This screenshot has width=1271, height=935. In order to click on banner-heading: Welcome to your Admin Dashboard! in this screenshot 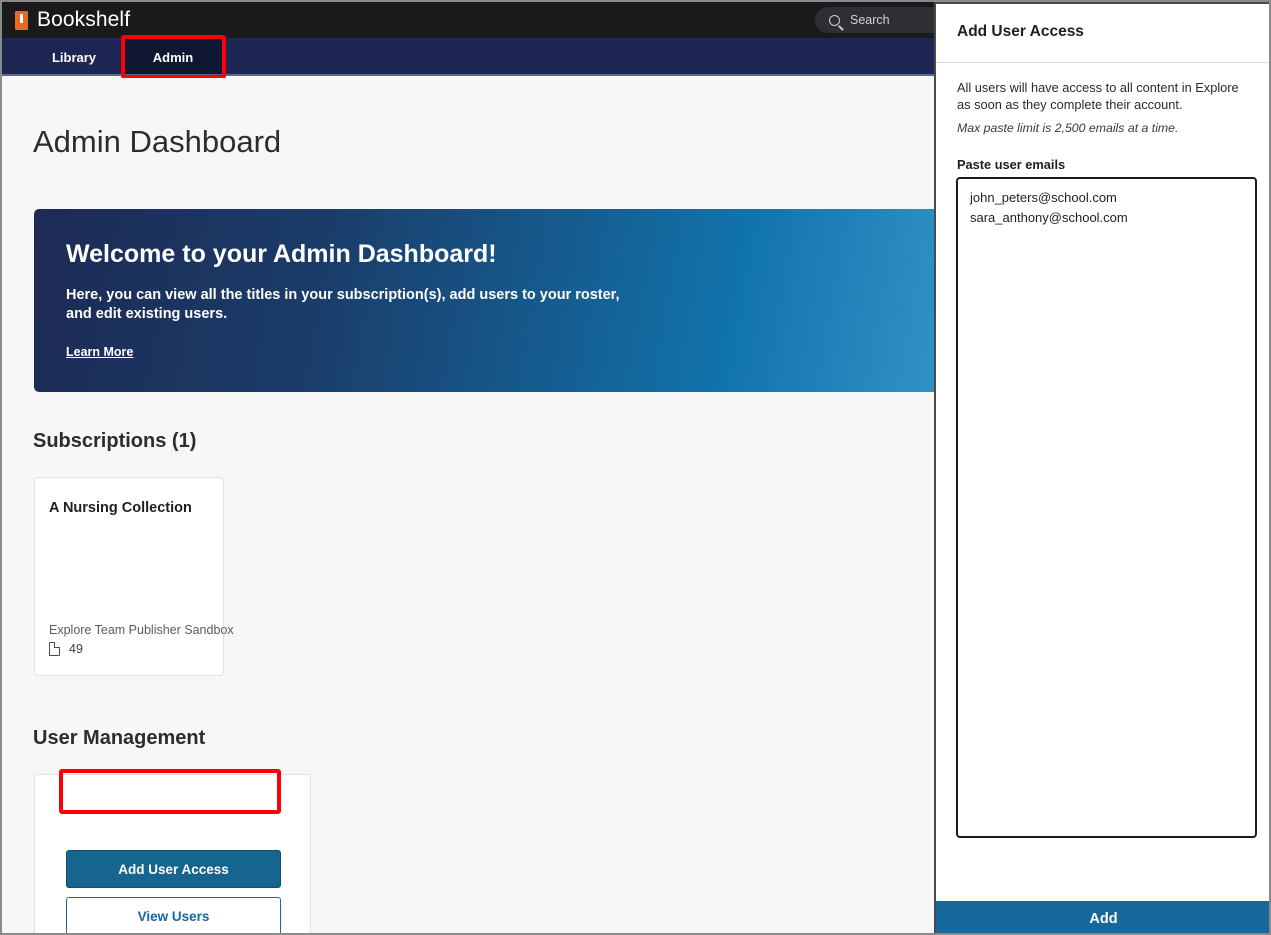, I will do `click(281, 254)`.